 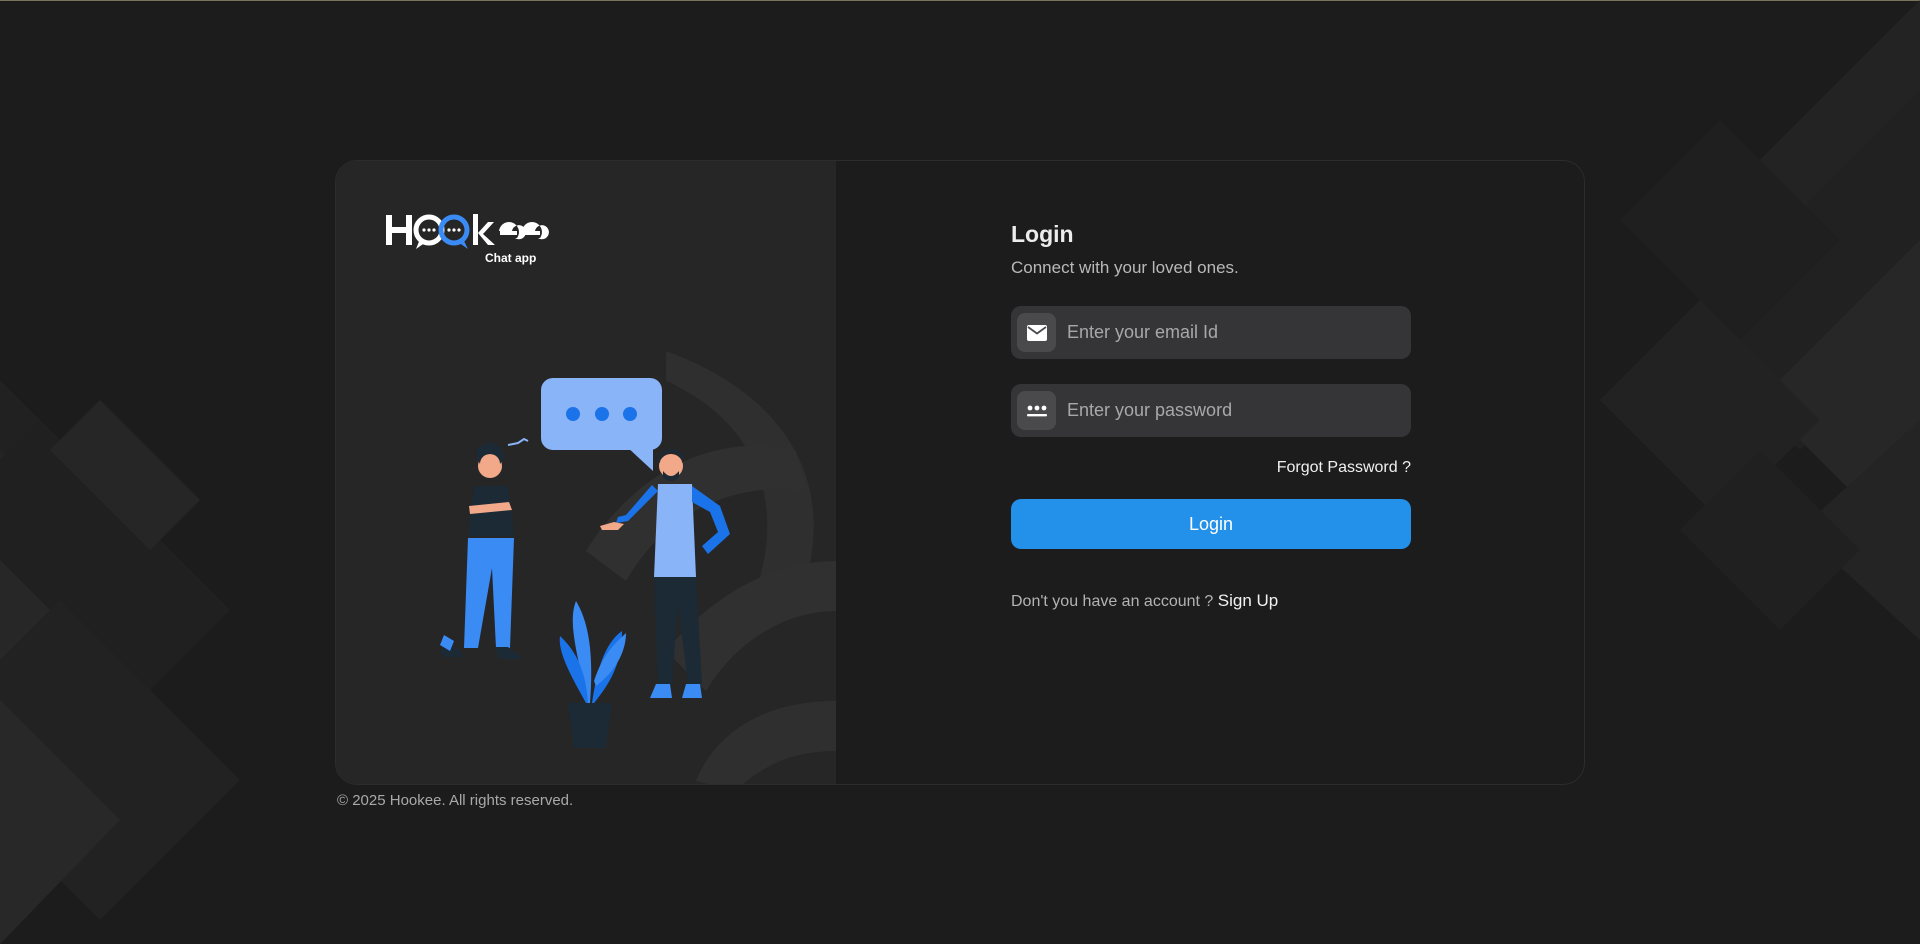 I want to click on forgot-password-row: Forgot Password ?, so click(x=1211, y=469).